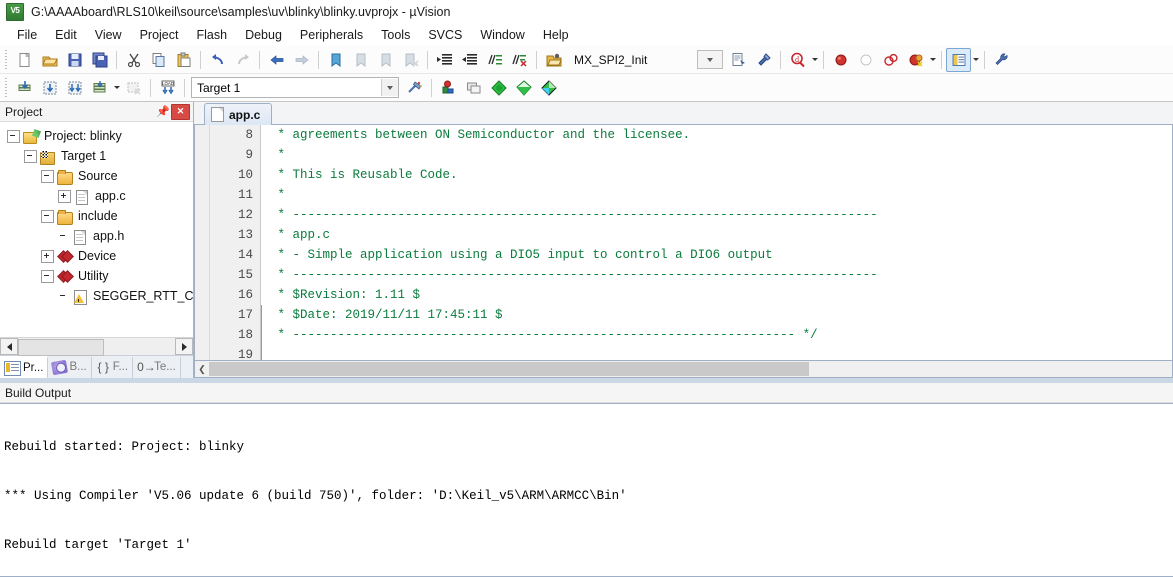  Describe the element at coordinates (335, 60) in the screenshot. I see `bookmark-toggle-icon` at that location.